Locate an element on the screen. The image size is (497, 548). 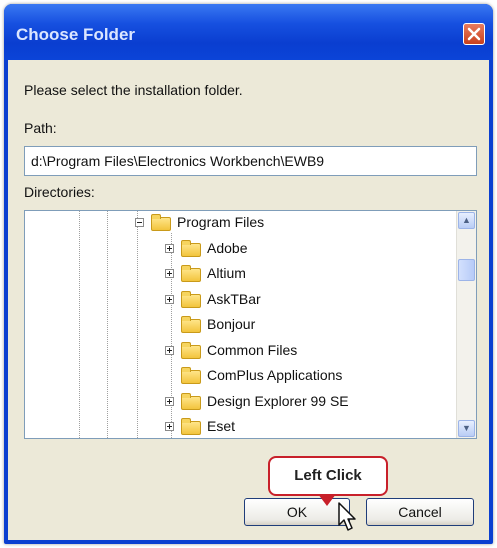
dialog-title: Choose Folder is located at coordinates (76, 34).